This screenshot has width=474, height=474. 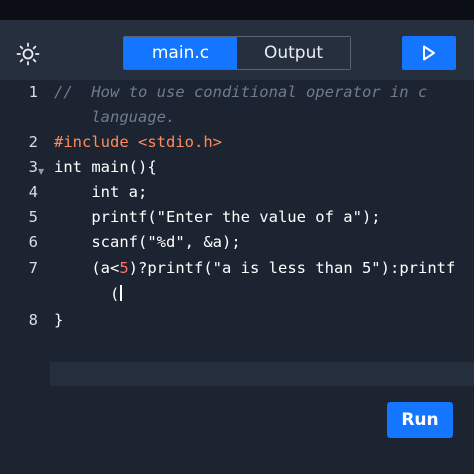 I want to click on play-icon, so click(x=429, y=53).